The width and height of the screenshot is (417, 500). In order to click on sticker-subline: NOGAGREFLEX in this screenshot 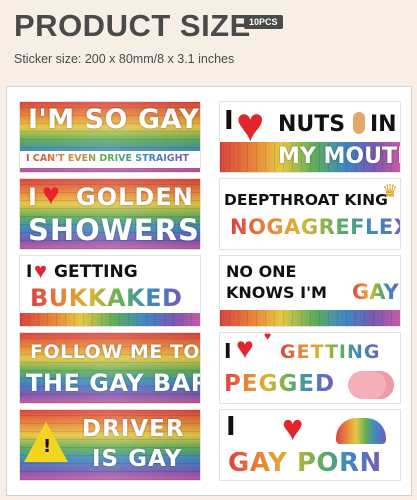, I will do `click(315, 227)`.